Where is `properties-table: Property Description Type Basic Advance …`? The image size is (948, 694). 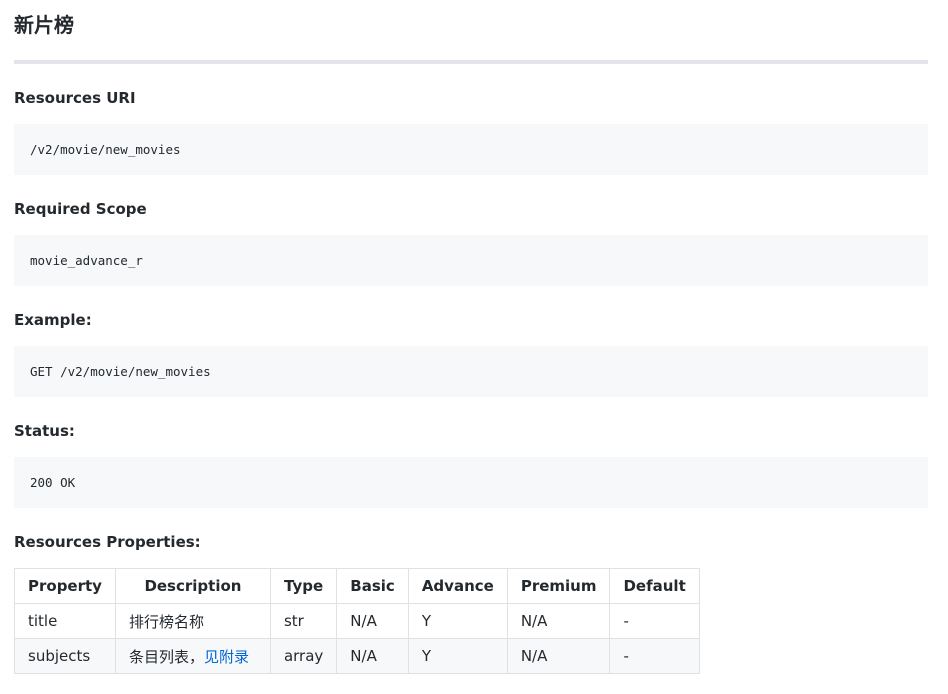
properties-table: Property Description Type Basic Advance … is located at coordinates (357, 621).